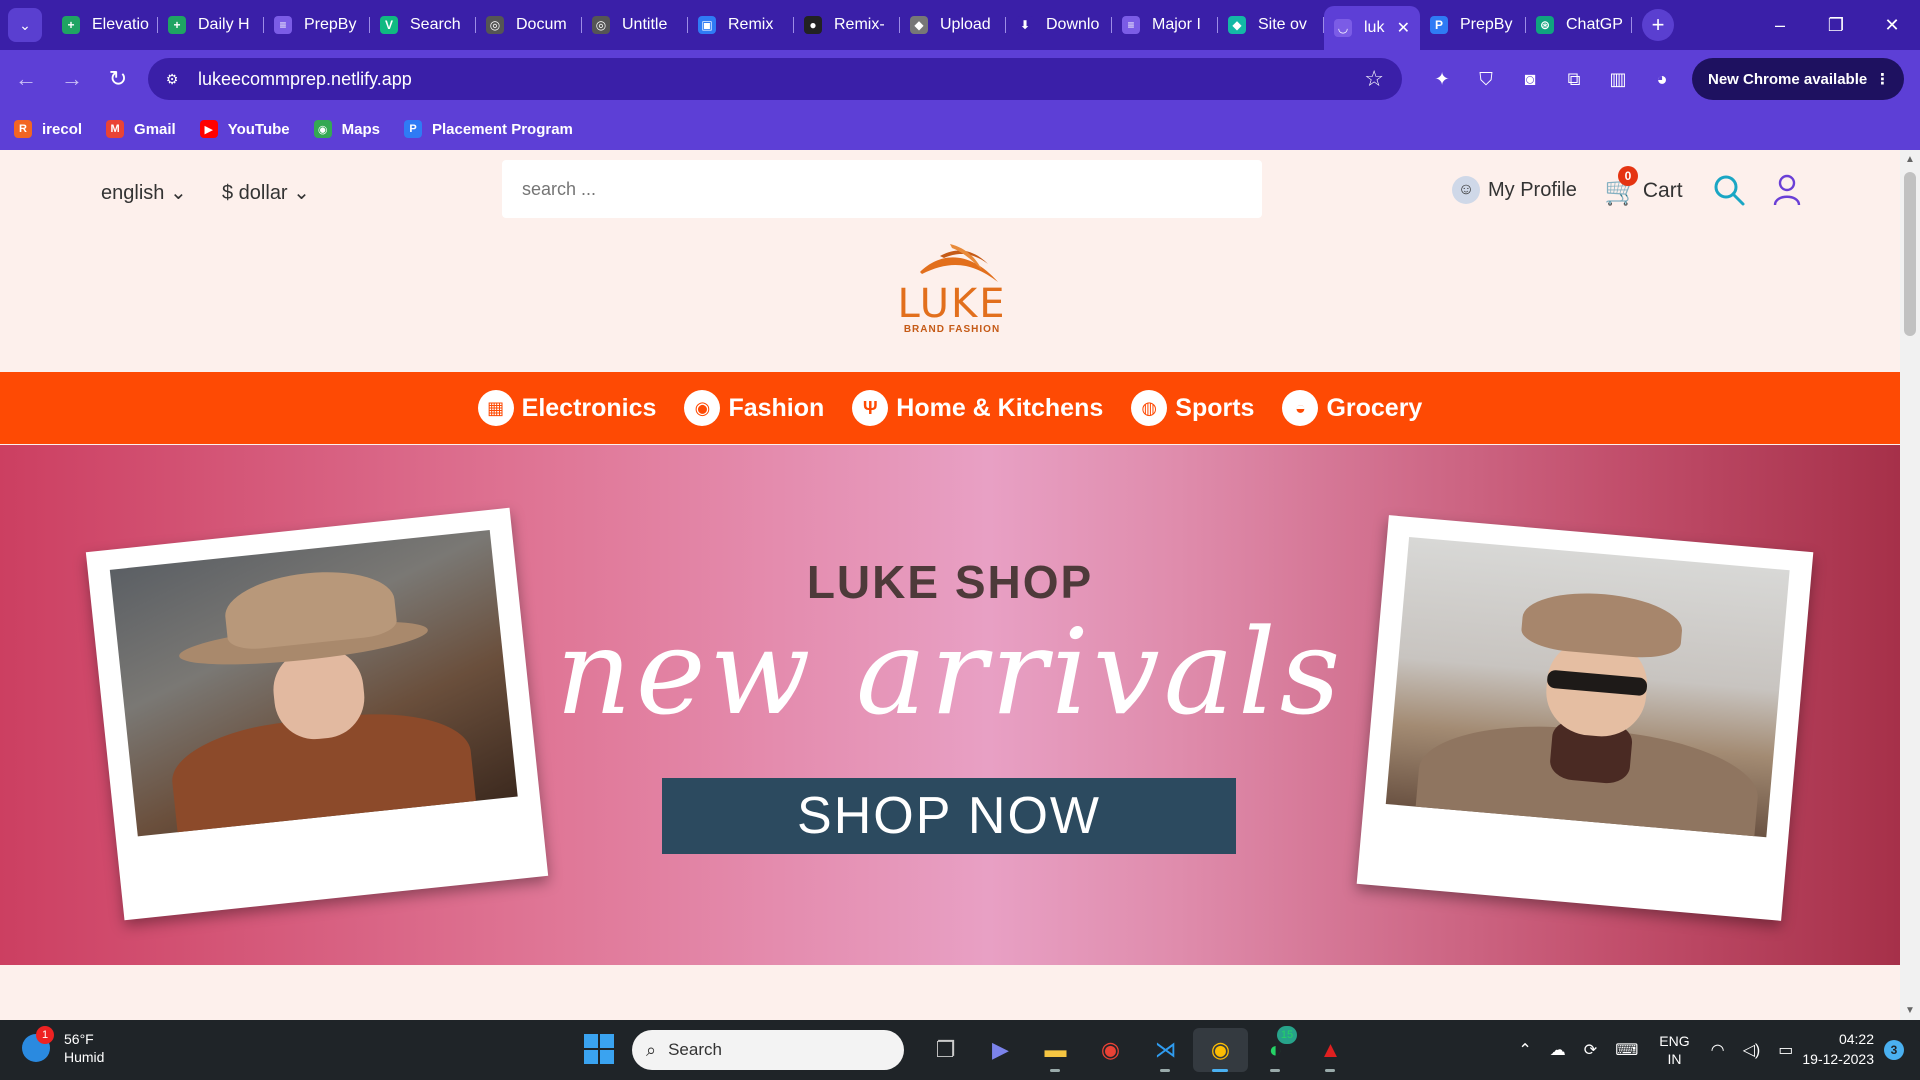  I want to click on site-info-icon: ⚙, so click(172, 79).